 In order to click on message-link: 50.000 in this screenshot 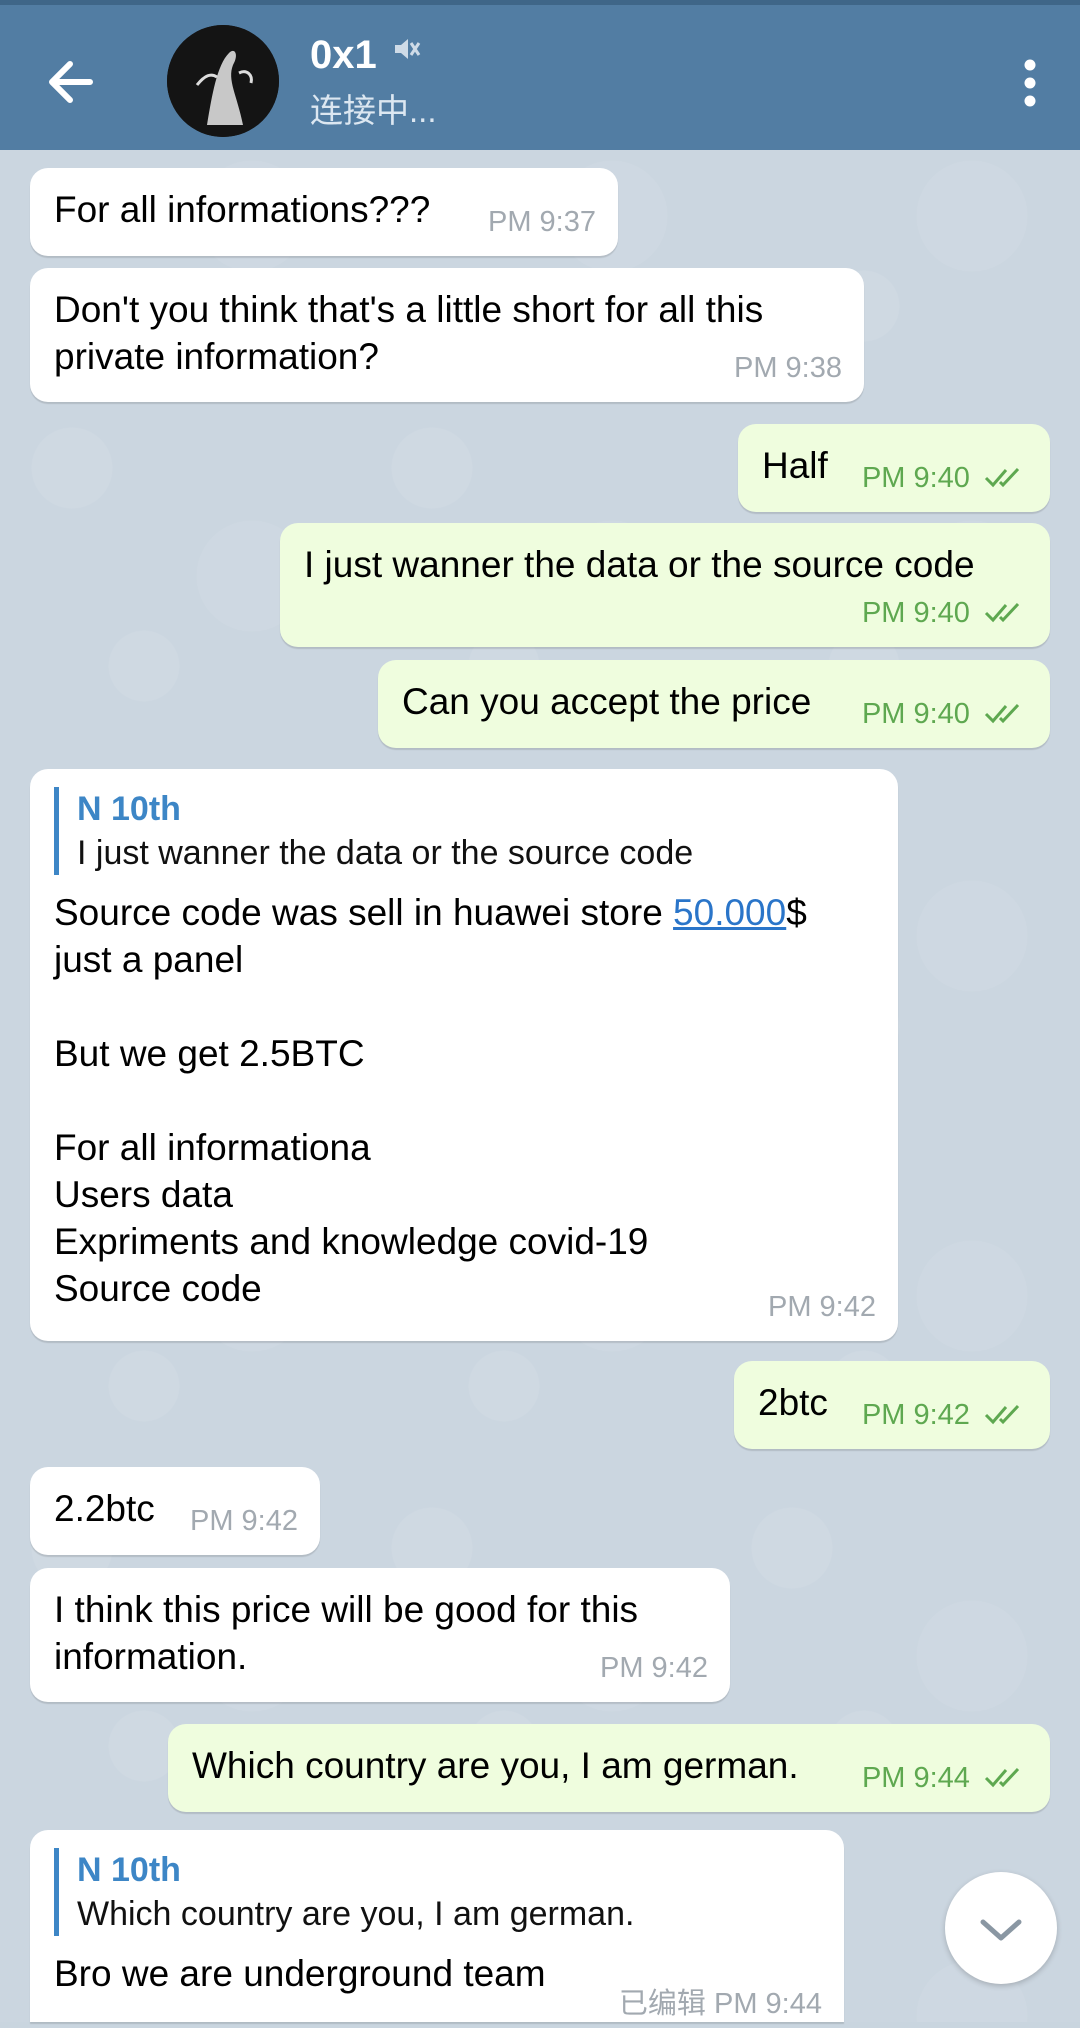, I will do `click(729, 912)`.